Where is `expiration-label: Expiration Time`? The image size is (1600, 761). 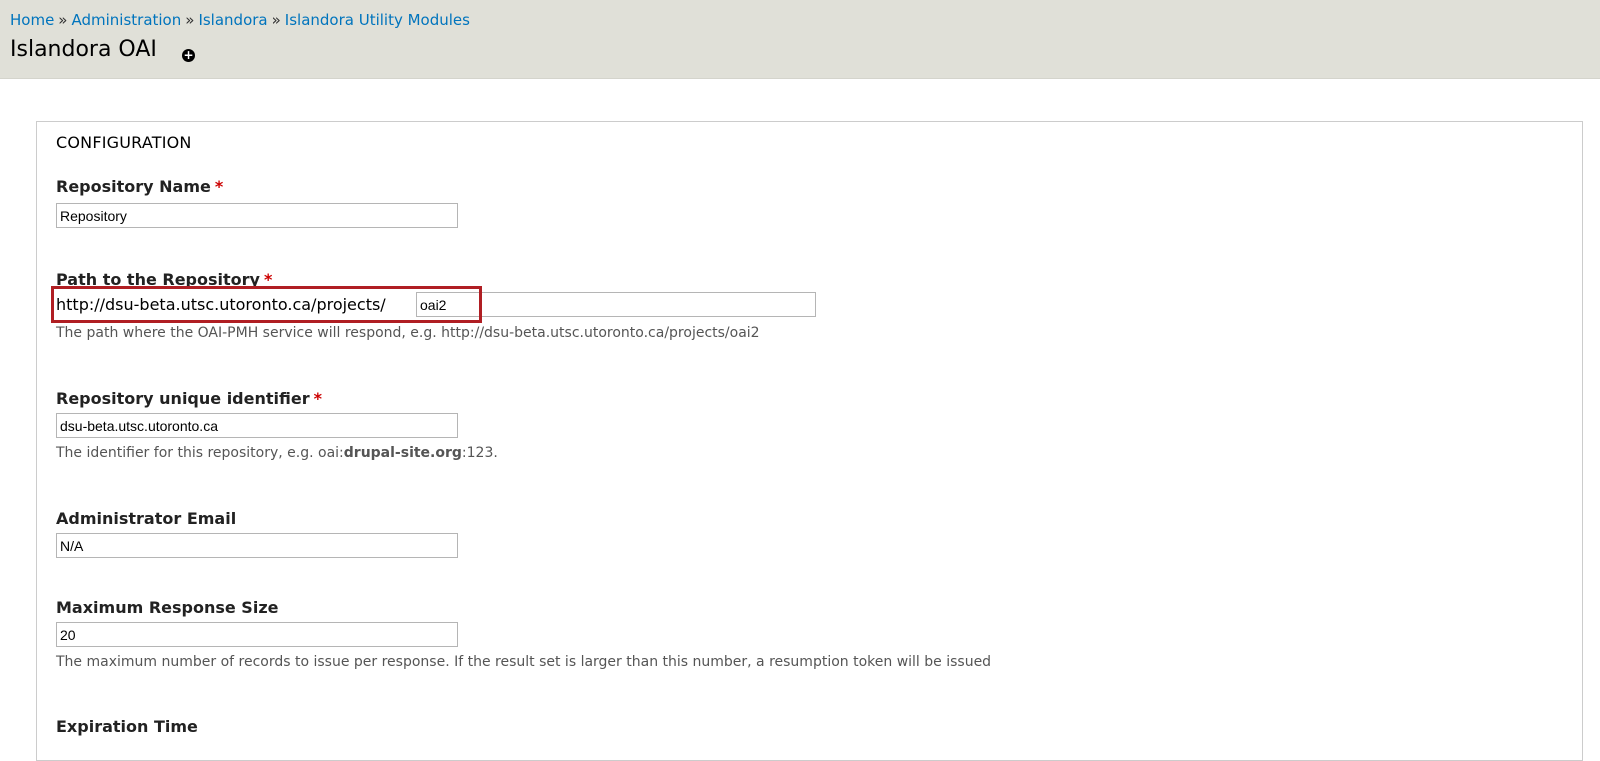 expiration-label: Expiration Time is located at coordinates (127, 726).